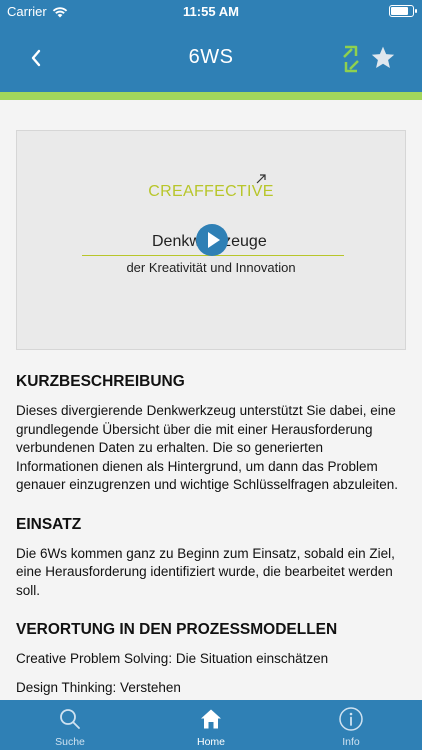 Image resolution: width=422 pixels, height=750 pixels. I want to click on video-subtitle: der Kreativität und Innovation, so click(211, 267).